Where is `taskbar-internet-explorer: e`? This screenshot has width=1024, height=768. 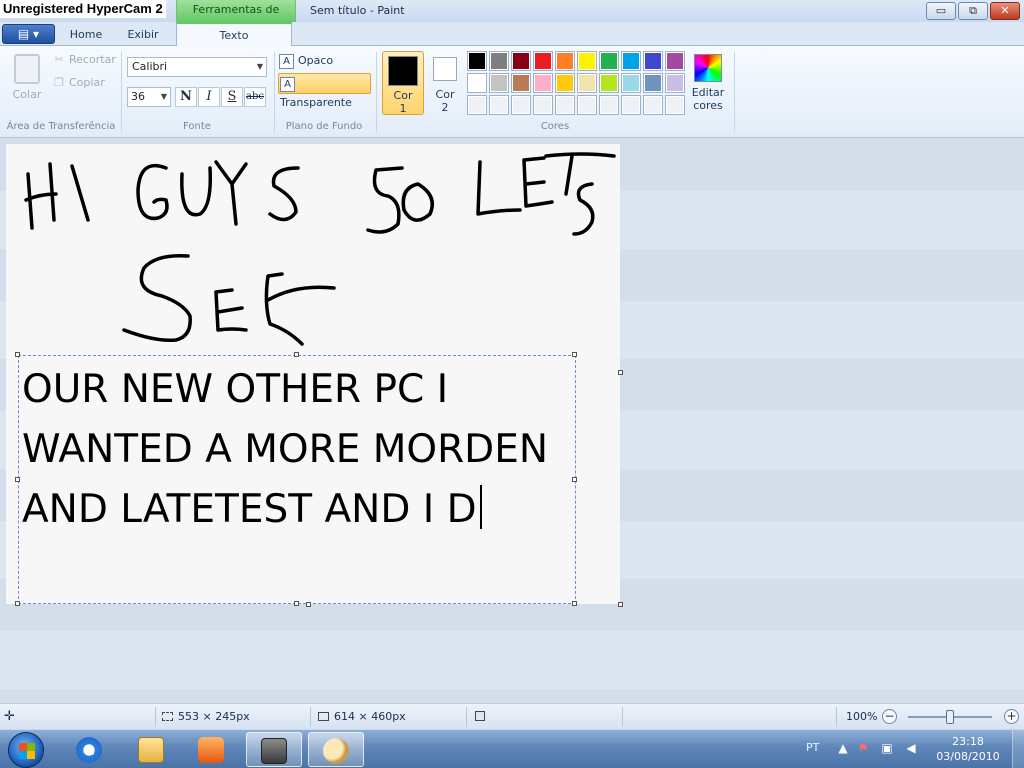 taskbar-internet-explorer: e is located at coordinates (90, 749).